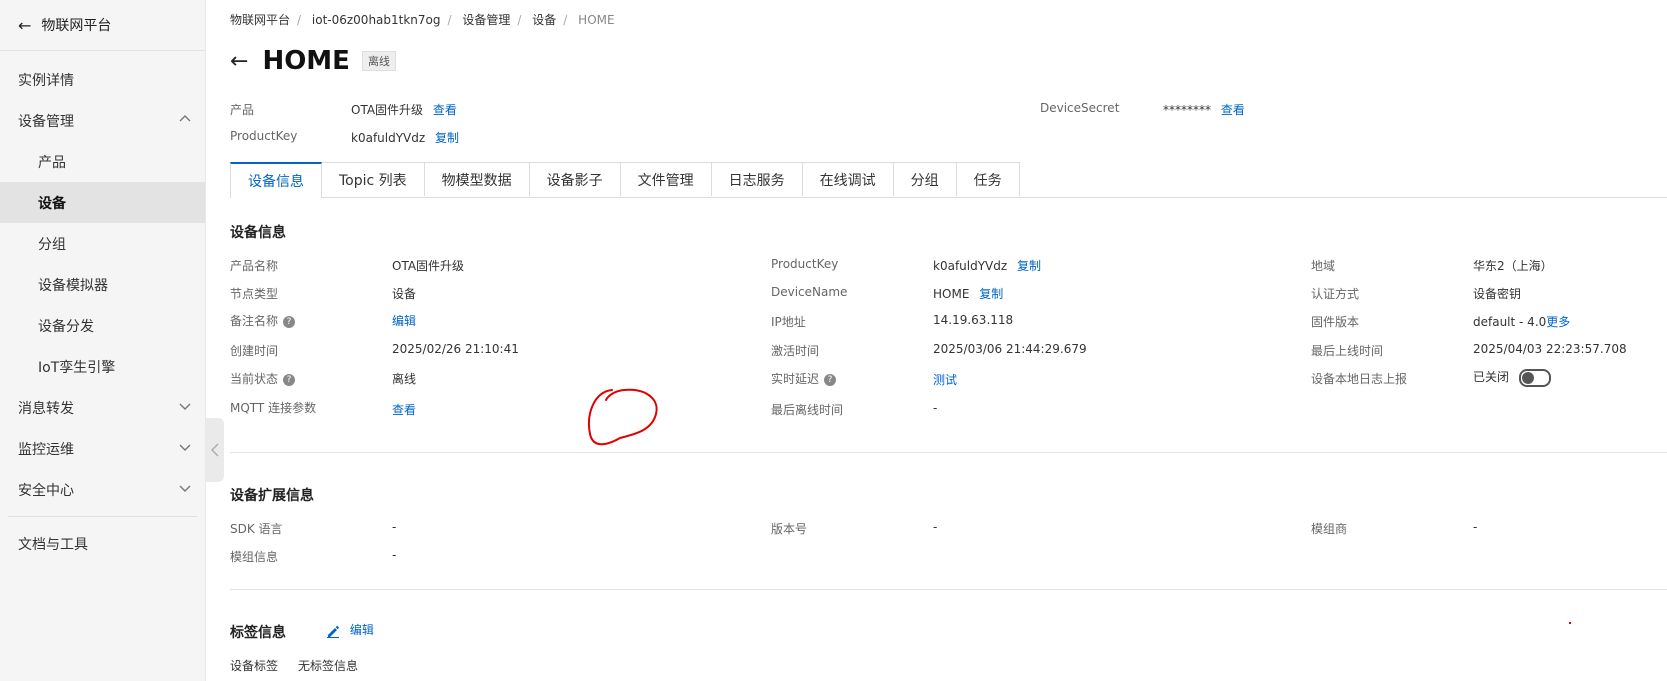 This screenshot has width=1667, height=681. I want to click on productkey-value: k0afuldYVdz 复制, so click(405, 138).